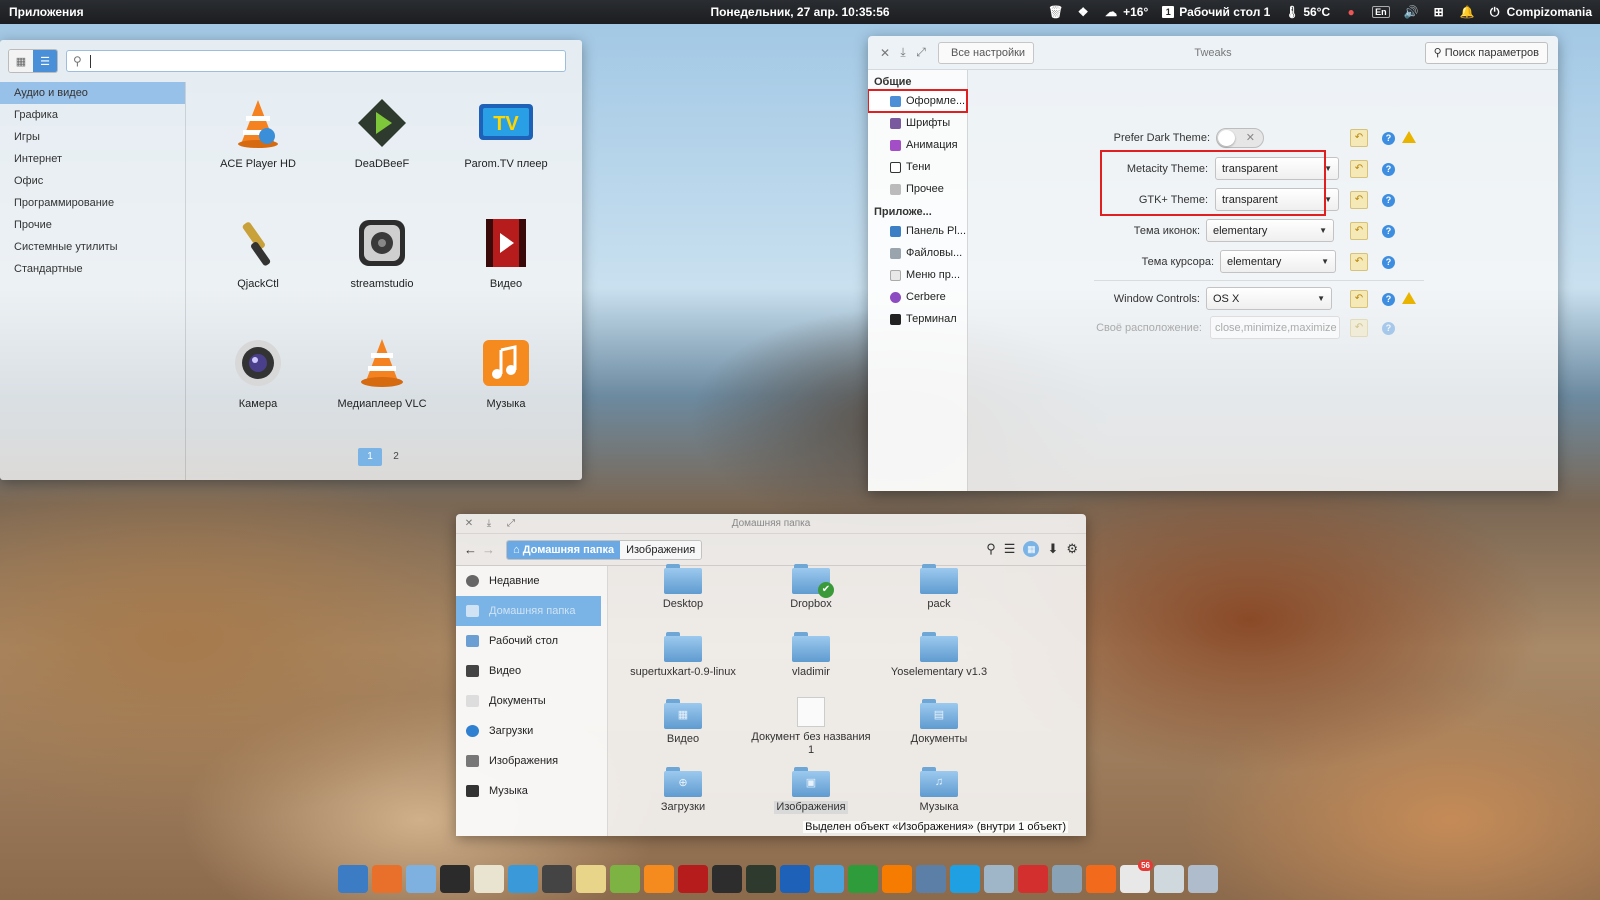  What do you see at coordinates (92, 159) in the screenshot?
I see `category-item: Интернет` at bounding box center [92, 159].